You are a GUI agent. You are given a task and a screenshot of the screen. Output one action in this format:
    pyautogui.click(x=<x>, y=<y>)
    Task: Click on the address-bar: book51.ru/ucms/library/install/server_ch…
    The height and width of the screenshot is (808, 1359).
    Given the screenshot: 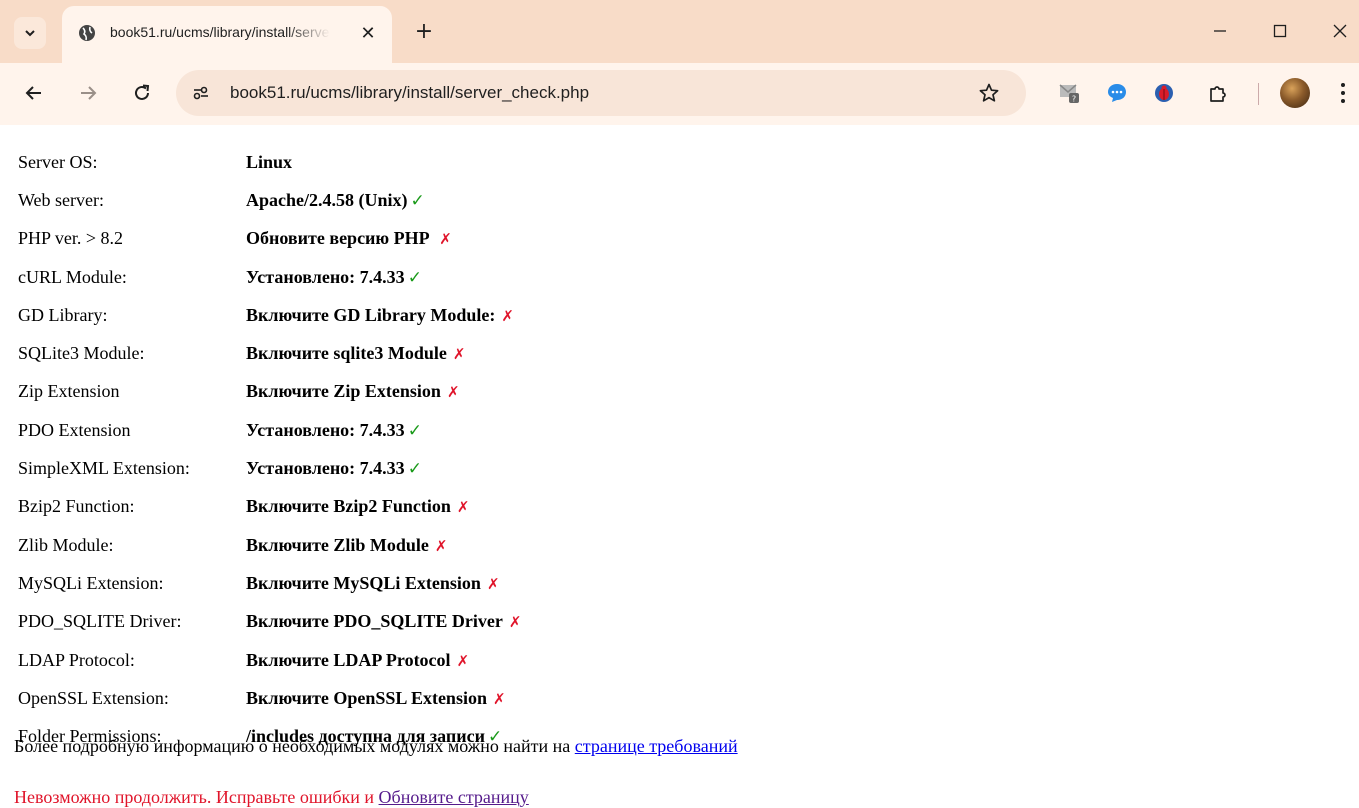 What is the action you would take?
    pyautogui.click(x=601, y=93)
    